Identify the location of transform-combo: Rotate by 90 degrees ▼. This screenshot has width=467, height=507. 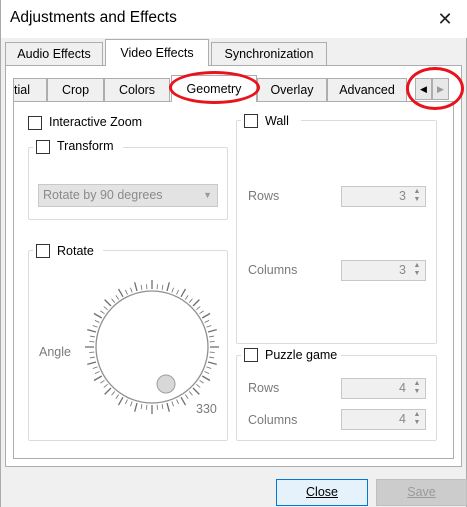
(128, 195).